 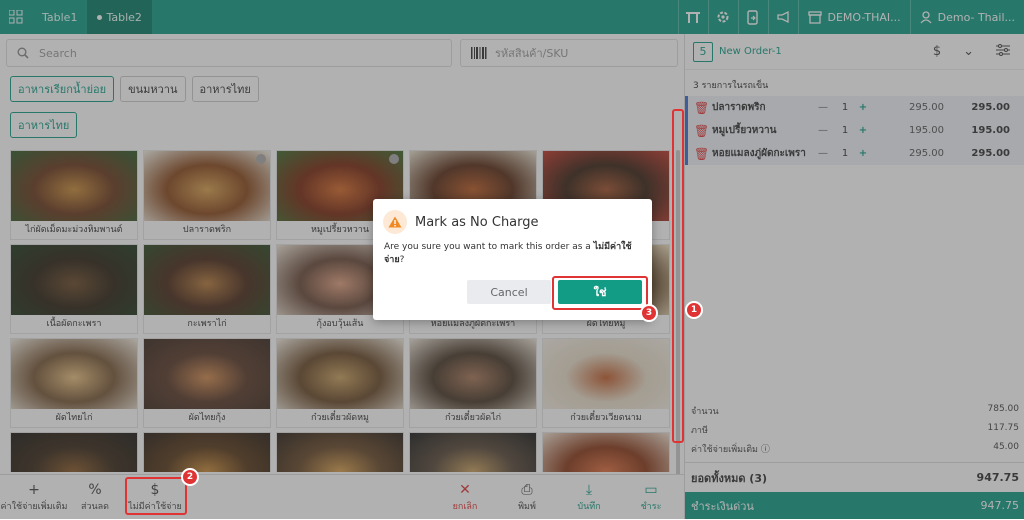 What do you see at coordinates (509, 292) in the screenshot?
I see `cancel-button: Cancel` at bounding box center [509, 292].